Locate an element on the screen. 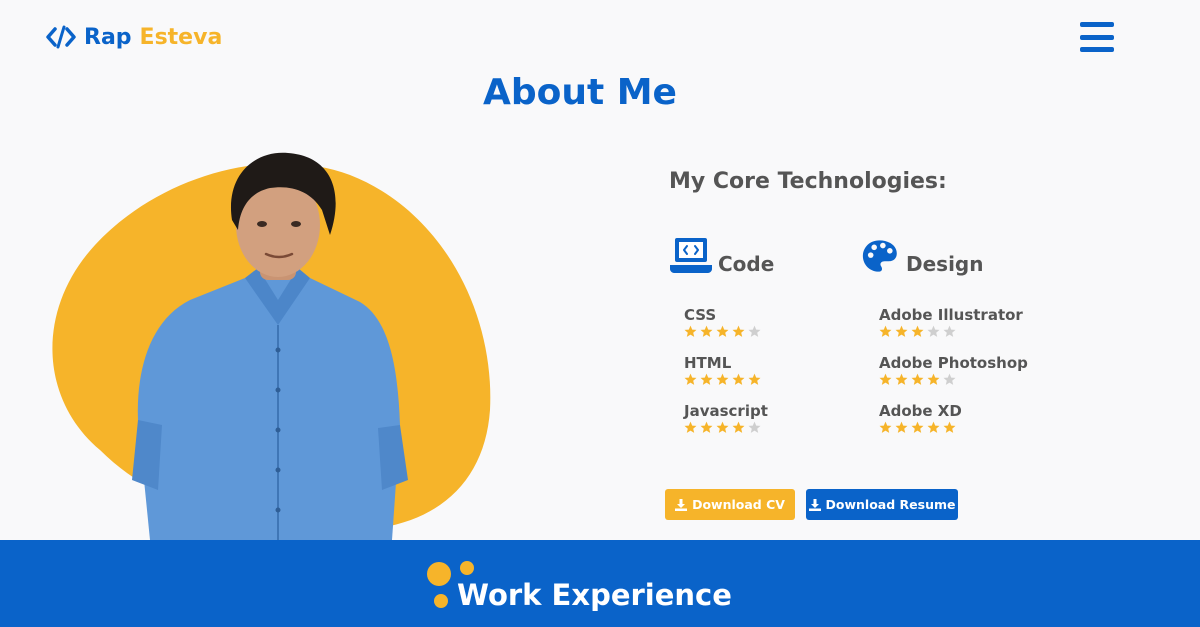  category-design-label: Design is located at coordinates (945, 264).